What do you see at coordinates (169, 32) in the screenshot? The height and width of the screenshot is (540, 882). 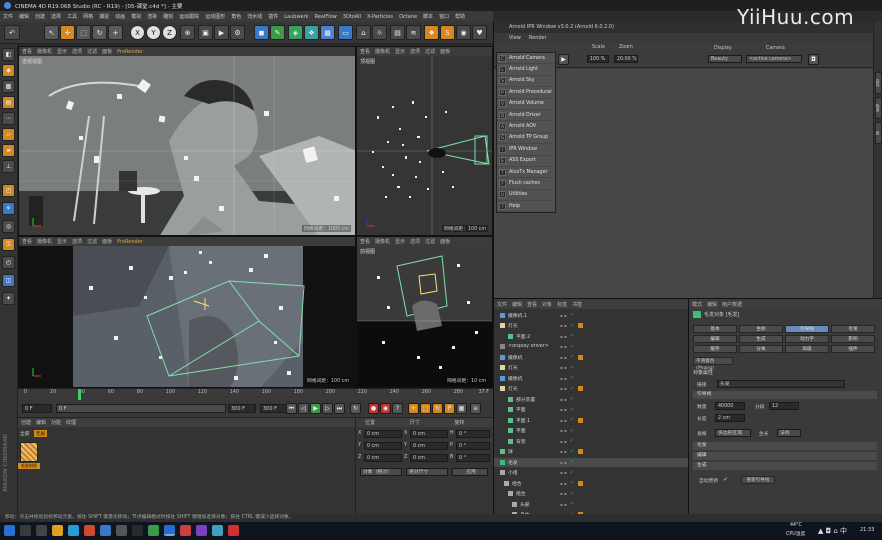 I see `z-axis-button: Z` at bounding box center [169, 32].